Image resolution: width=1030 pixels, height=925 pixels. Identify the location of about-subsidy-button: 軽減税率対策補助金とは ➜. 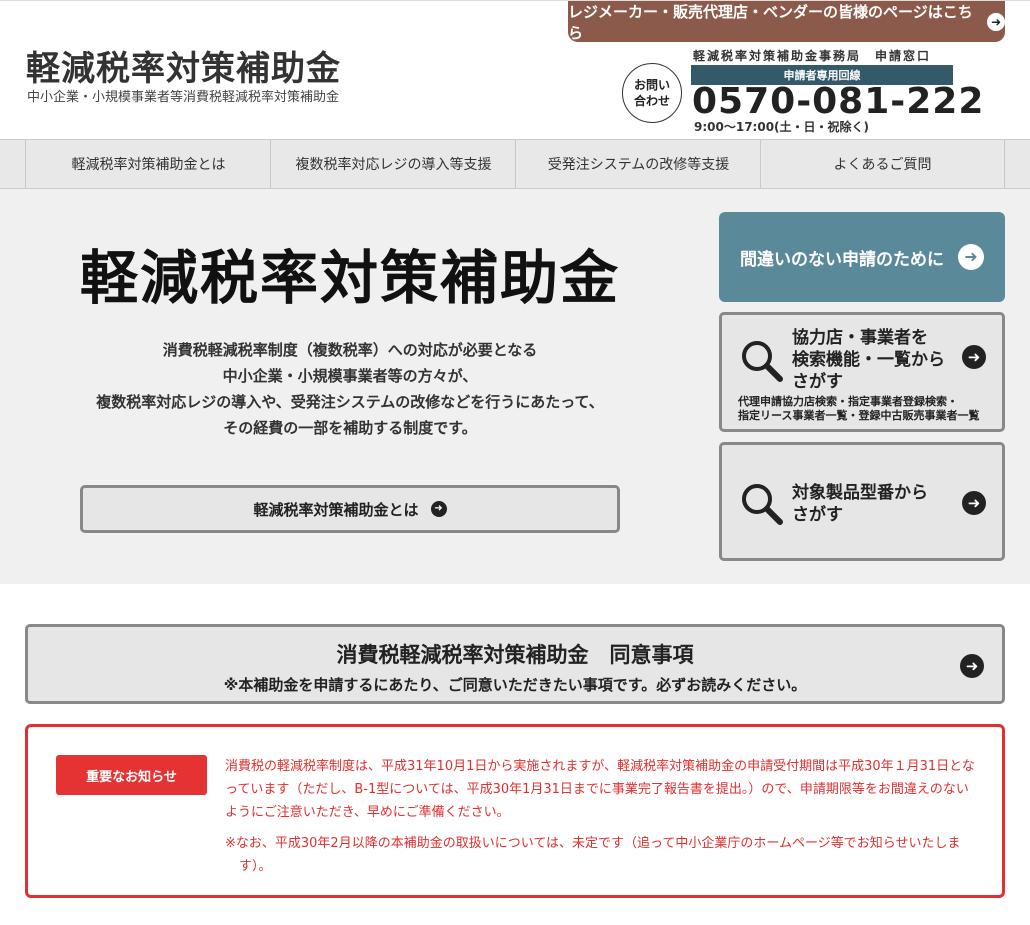
(350, 509).